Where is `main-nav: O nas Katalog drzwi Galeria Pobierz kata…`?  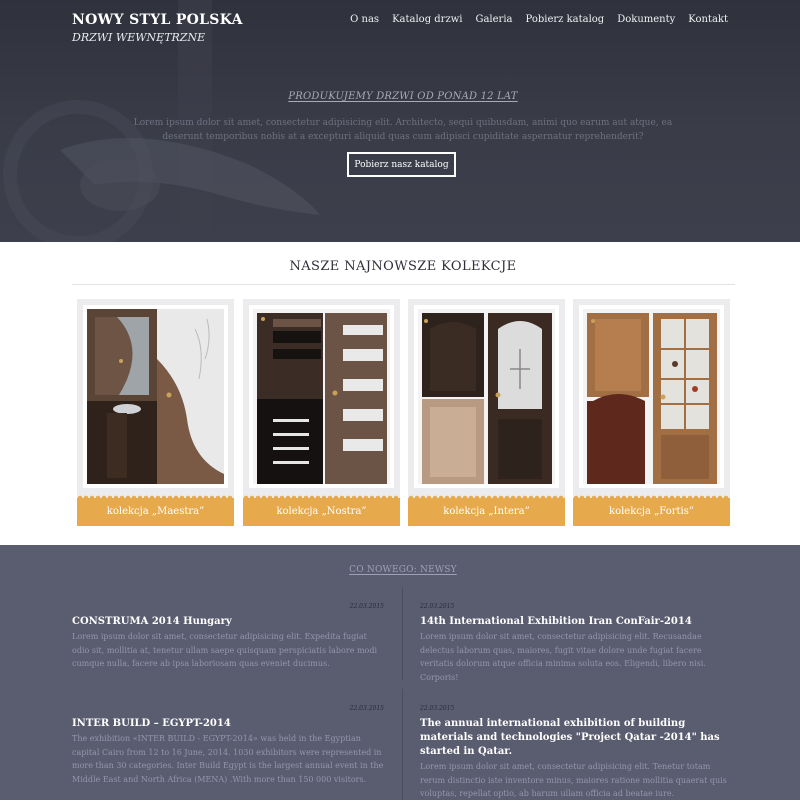 main-nav: O nas Katalog drzwi Galeria Pobierz kata… is located at coordinates (539, 19).